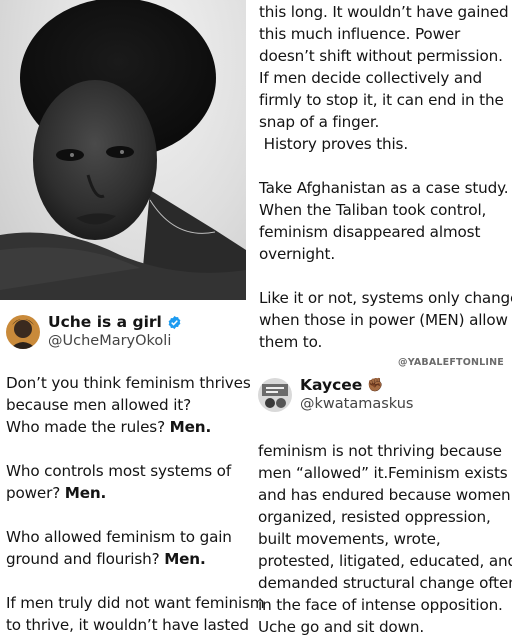 This screenshot has width=512, height=640. Describe the element at coordinates (370, 232) in the screenshot. I see `tweet-line: feminism disappeared almost` at that location.